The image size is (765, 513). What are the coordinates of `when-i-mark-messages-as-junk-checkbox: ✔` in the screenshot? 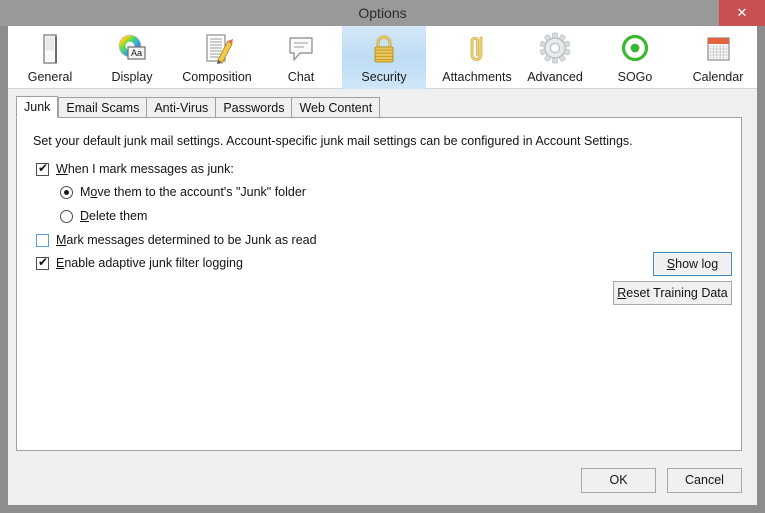 It's located at (42, 168).